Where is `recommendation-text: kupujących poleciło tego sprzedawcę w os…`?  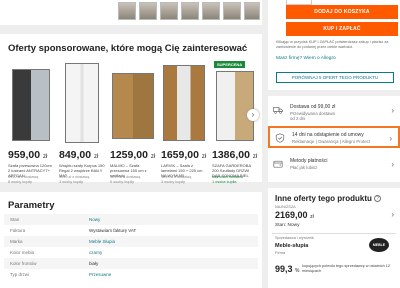 recommendation-text: kupujących poleciło tego sprzedawcę w os… is located at coordinates (346, 268).